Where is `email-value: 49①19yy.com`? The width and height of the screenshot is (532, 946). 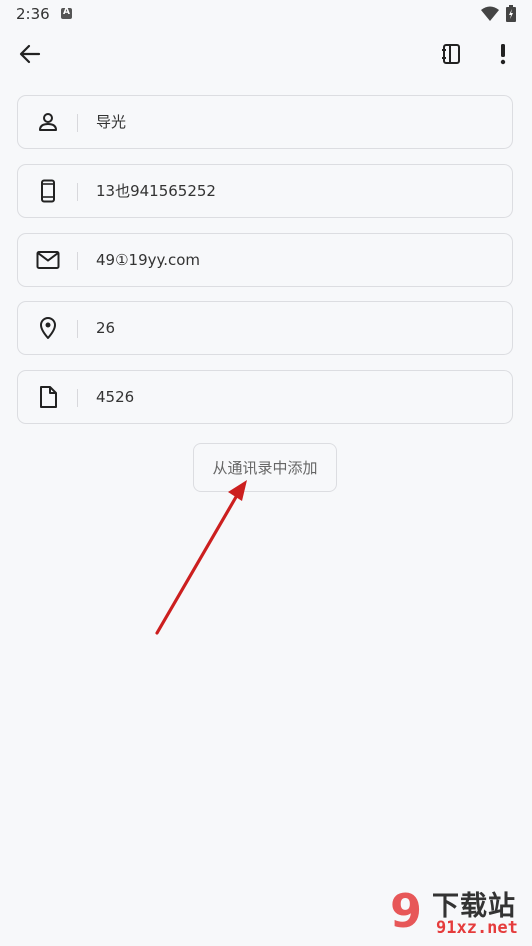 email-value: 49①19yy.com is located at coordinates (148, 260).